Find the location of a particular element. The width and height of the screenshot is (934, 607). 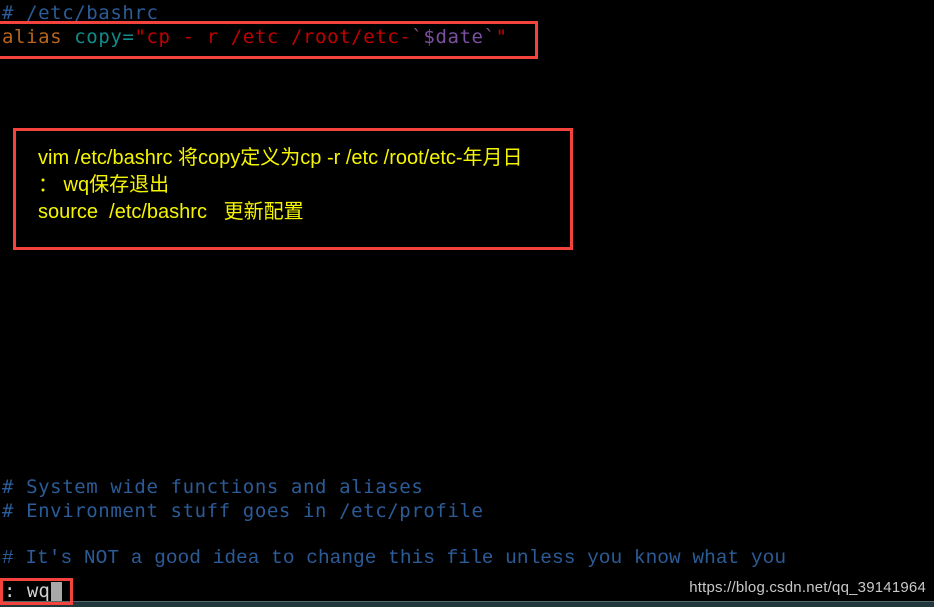

bottom-bar is located at coordinates (467, 604).